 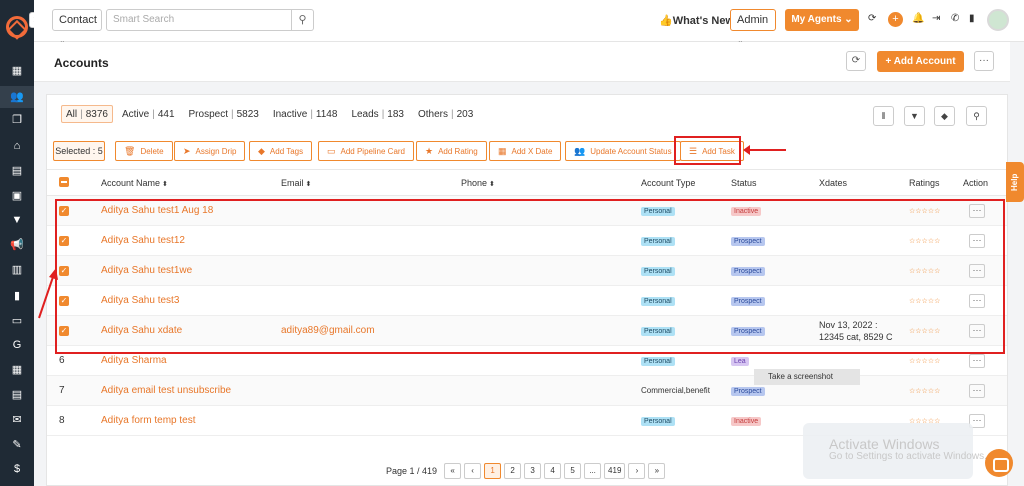 I want to click on chart-icon: ▮, so click(x=17, y=296).